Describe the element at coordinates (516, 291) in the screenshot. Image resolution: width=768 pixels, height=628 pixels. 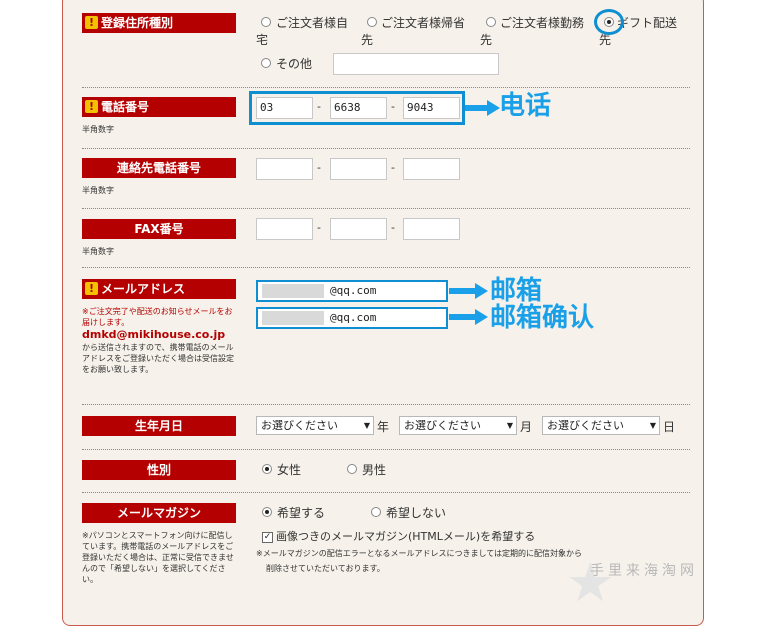
I see `email-annotation: 邮箱` at that location.